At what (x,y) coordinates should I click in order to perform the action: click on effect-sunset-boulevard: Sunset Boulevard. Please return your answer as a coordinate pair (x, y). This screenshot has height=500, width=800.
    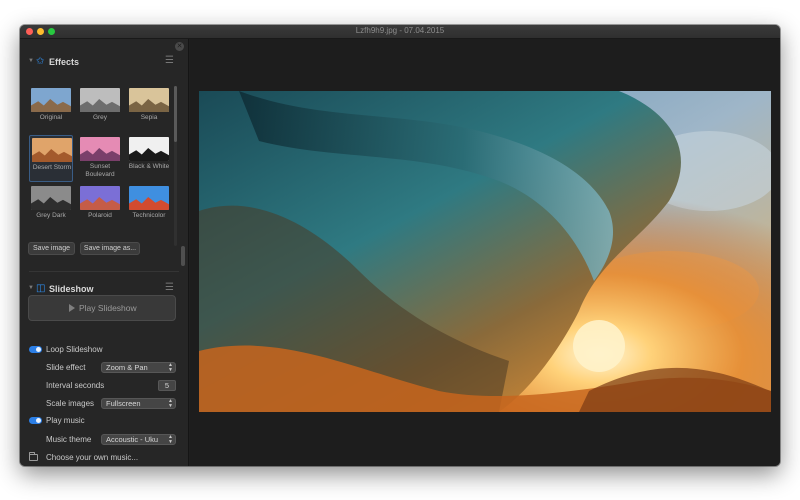
    Looking at the image, I should click on (100, 158).